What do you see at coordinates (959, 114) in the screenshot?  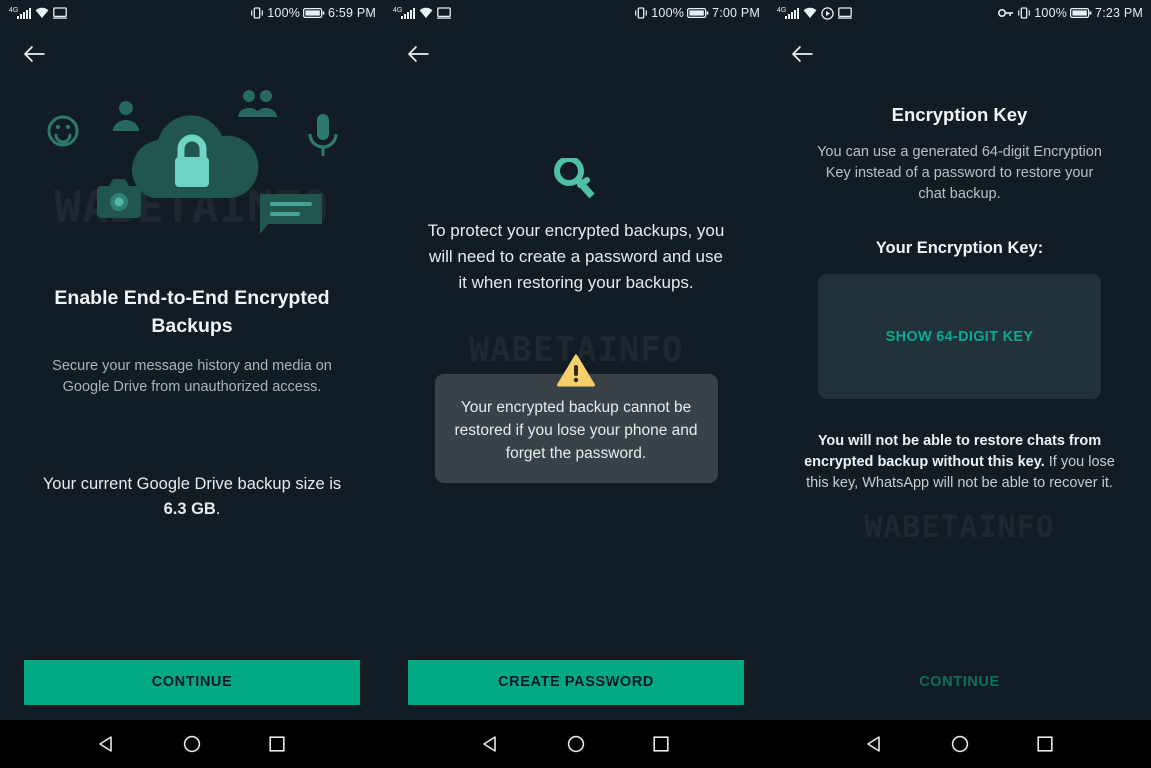 I see `page-title: Encryption Key` at bounding box center [959, 114].